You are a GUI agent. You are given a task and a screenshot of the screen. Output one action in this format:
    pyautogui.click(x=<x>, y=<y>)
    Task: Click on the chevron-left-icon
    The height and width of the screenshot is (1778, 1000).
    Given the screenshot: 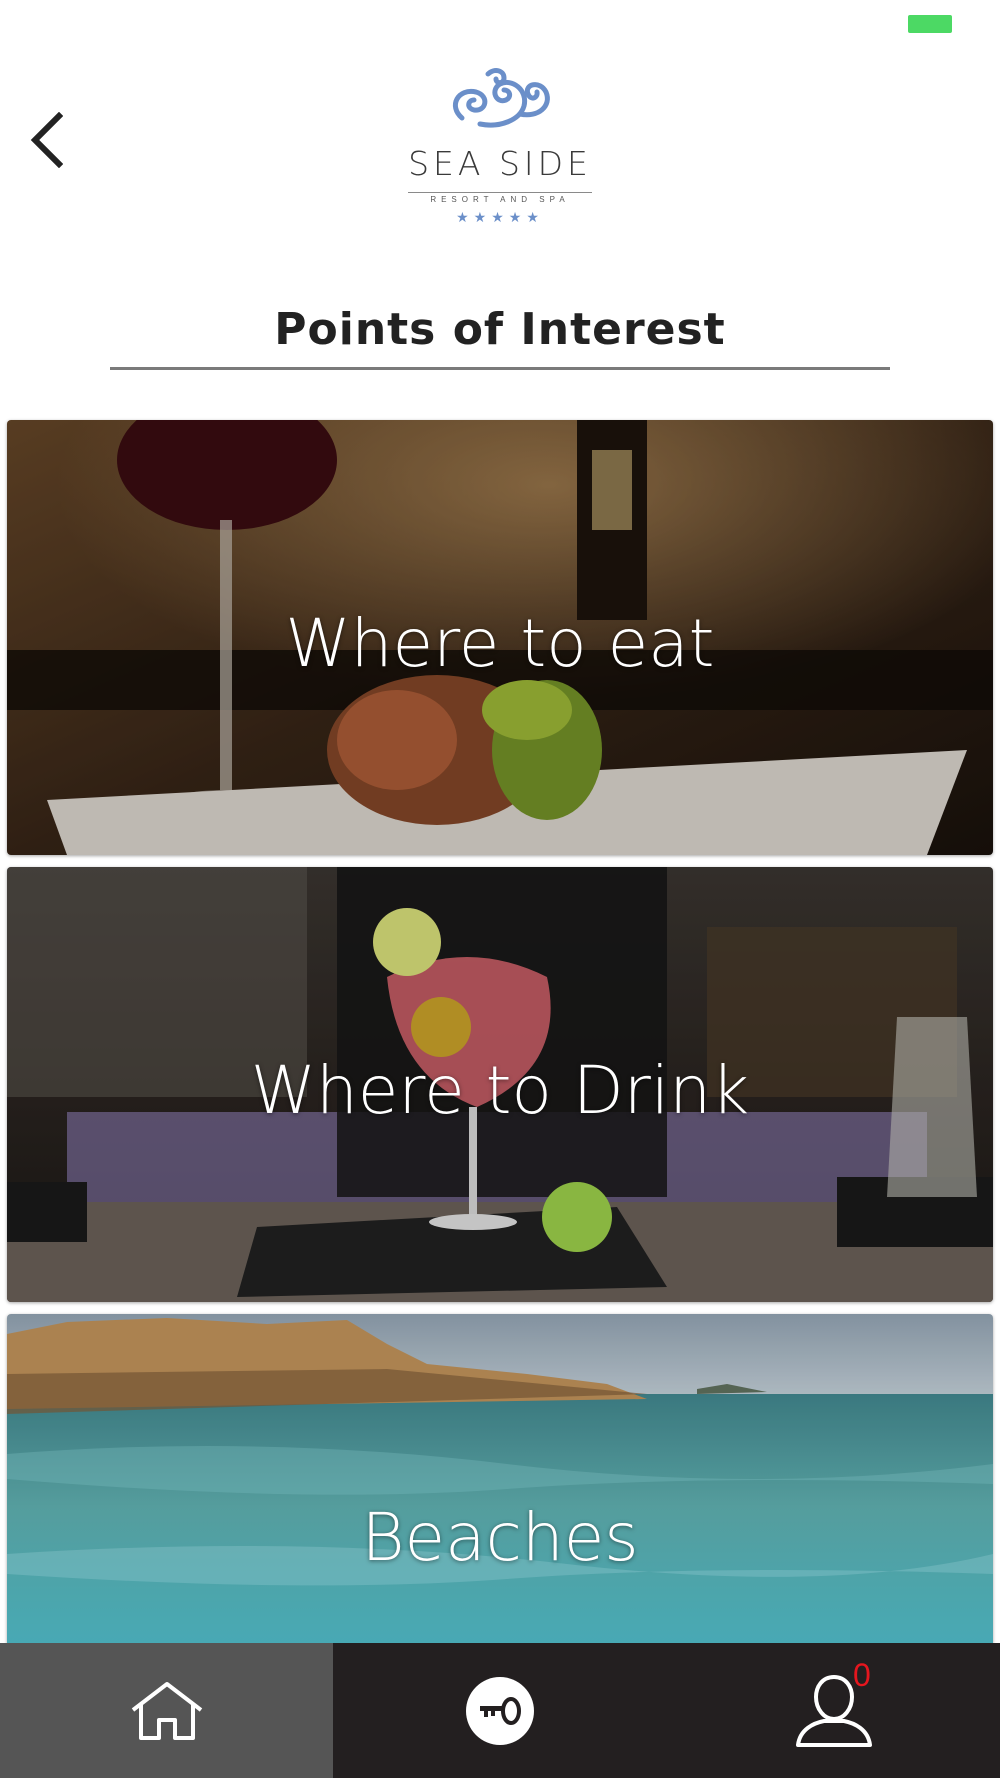 What is the action you would take?
    pyautogui.click(x=46, y=140)
    